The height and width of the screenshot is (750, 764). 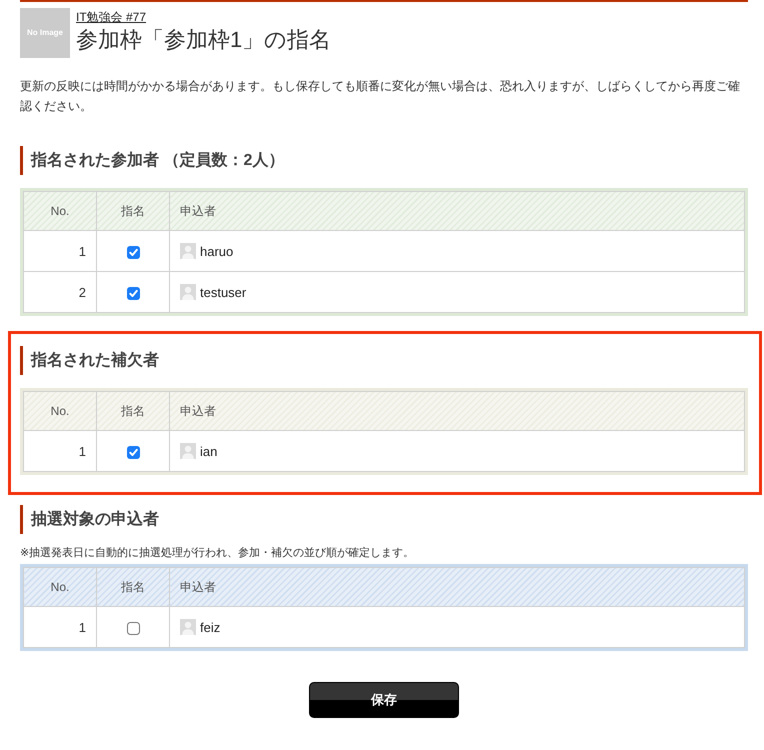 What do you see at coordinates (223, 292) in the screenshot?
I see `applicant-name: testuser` at bounding box center [223, 292].